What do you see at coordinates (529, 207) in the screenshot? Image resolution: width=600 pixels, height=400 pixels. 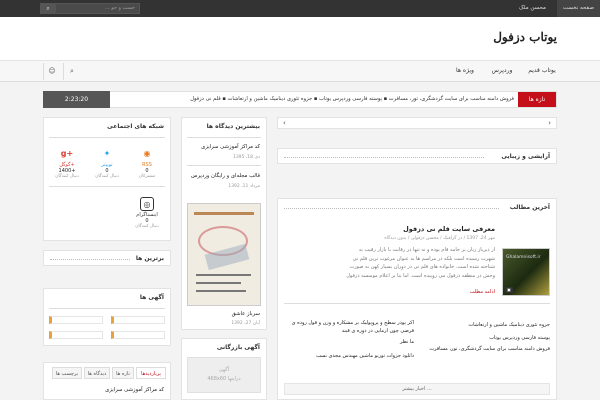 I see `box-title: آخرین مطالب` at bounding box center [529, 207].